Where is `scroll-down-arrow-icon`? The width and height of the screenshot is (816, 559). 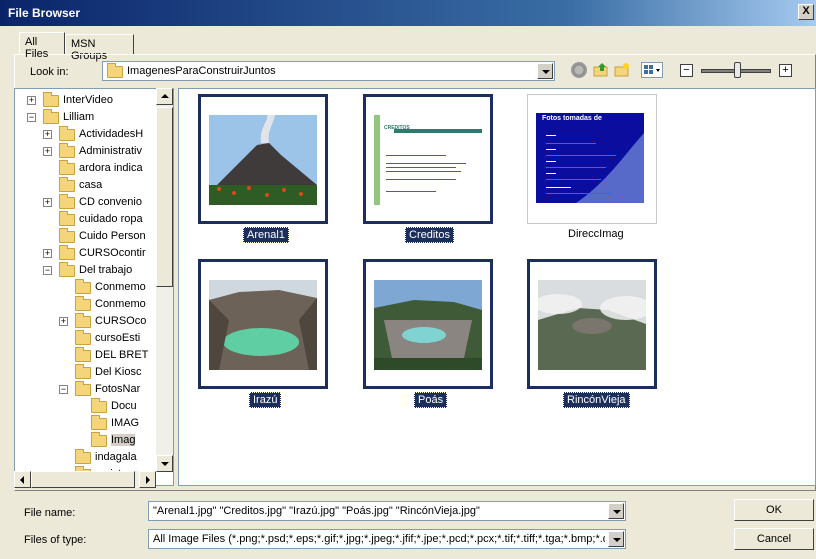 scroll-down-arrow-icon is located at coordinates (164, 463).